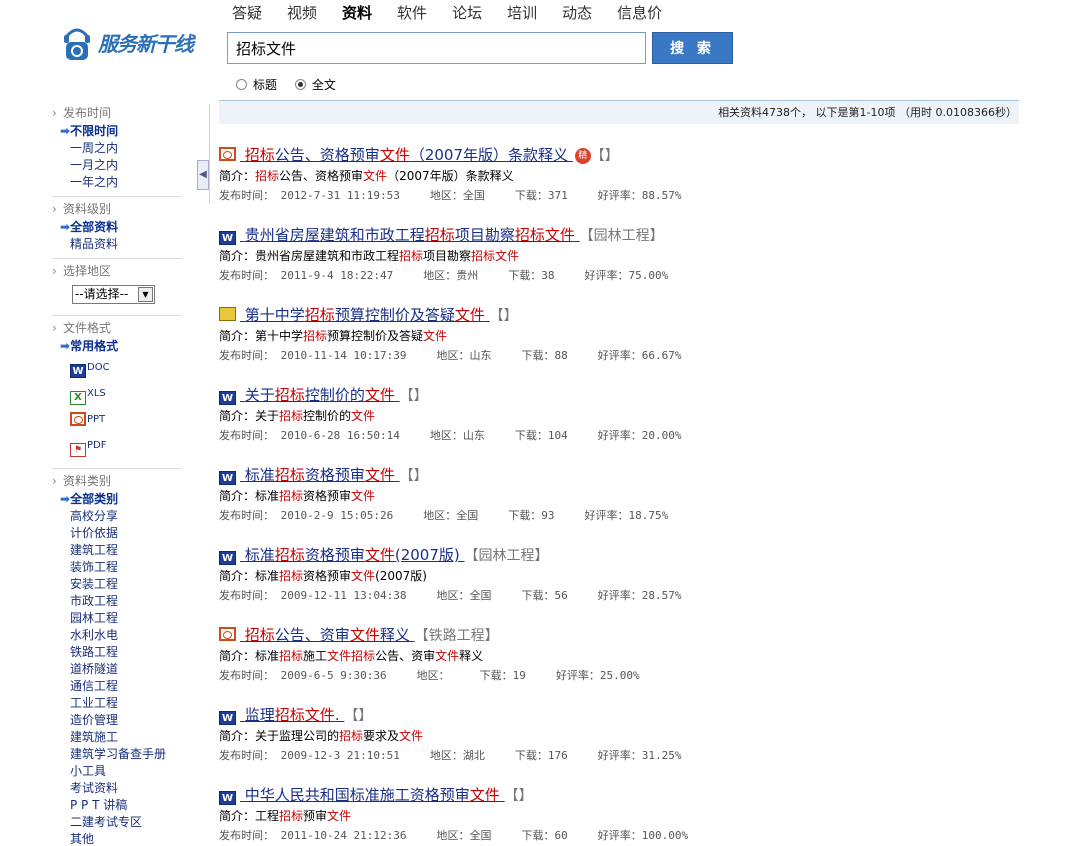 The height and width of the screenshot is (846, 1077). Describe the element at coordinates (315, 656) in the screenshot. I see `intro-segment: 施工` at that location.